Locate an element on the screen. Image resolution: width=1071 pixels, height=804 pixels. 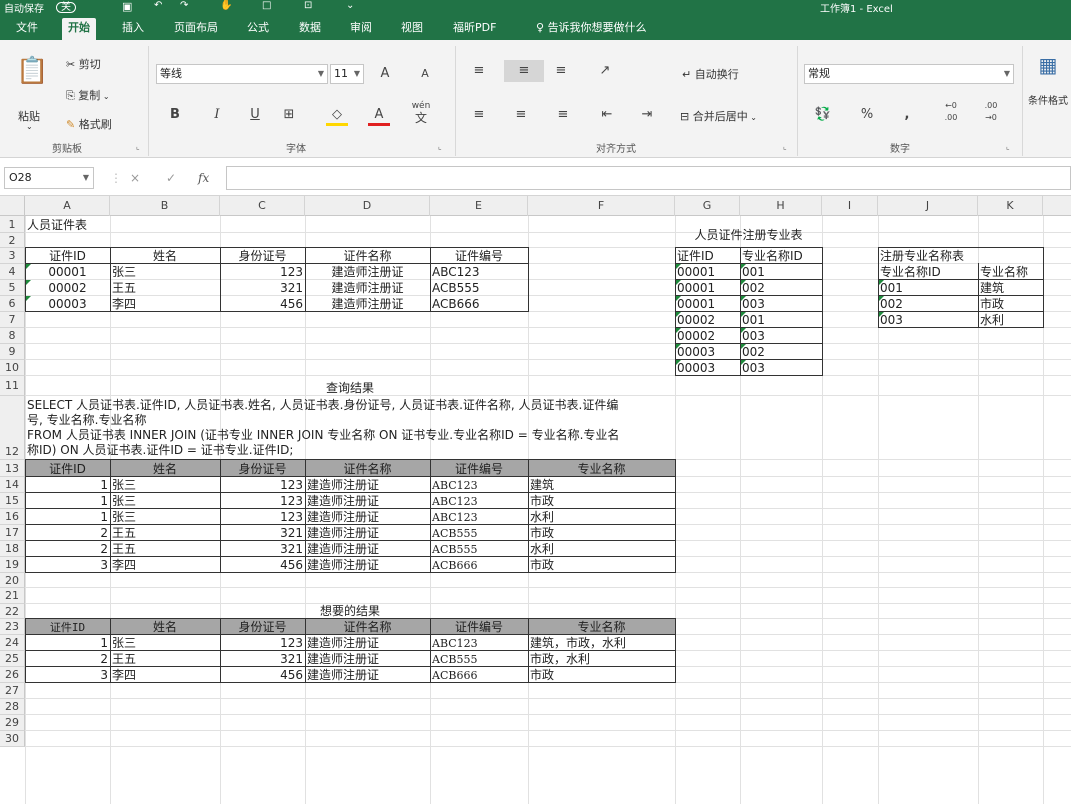
person-cert-no-cell: ABC123 is located at coordinates (479, 272).